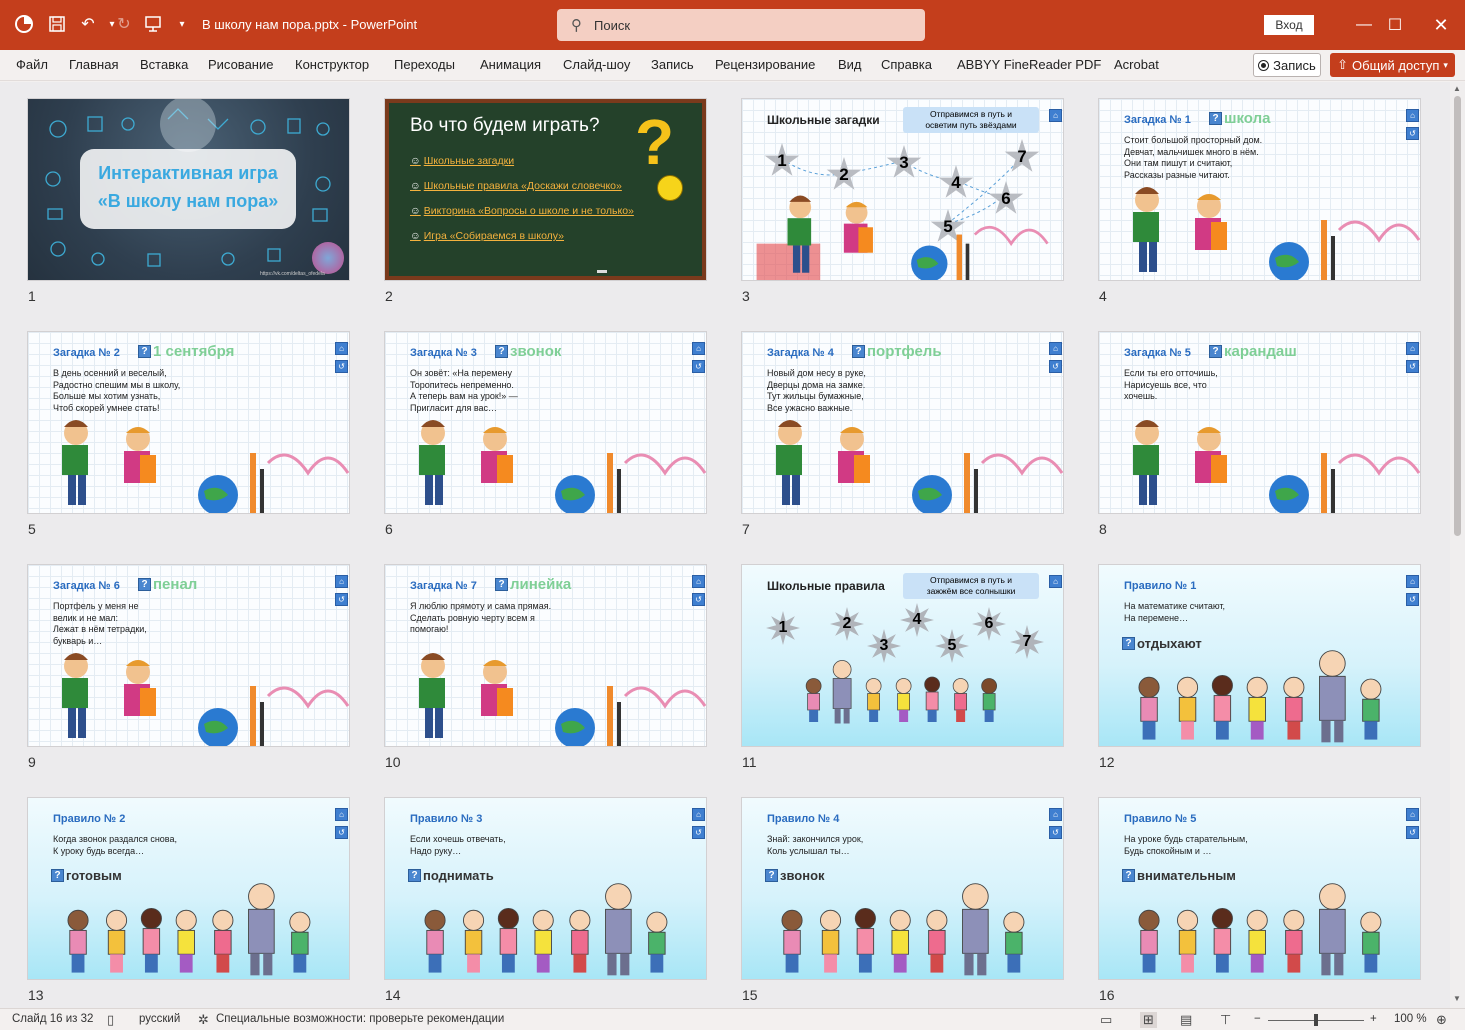 Image resolution: width=1465 pixels, height=1030 pixels. I want to click on tab-review: Рецензирование, so click(765, 64).